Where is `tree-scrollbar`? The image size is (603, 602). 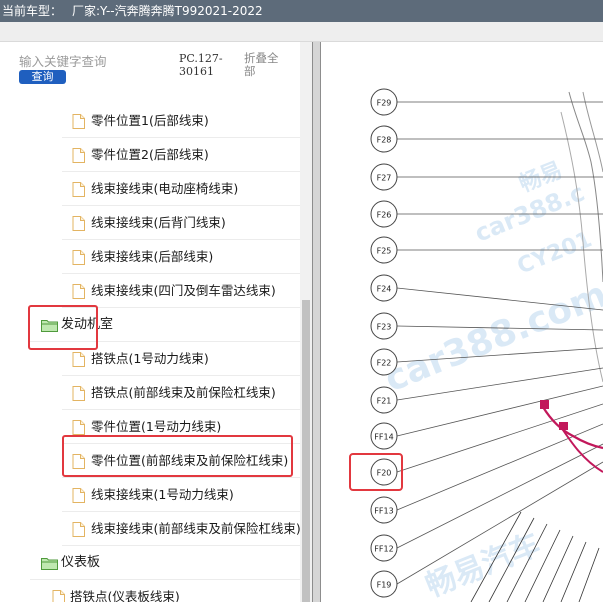
tree-scrollbar is located at coordinates (306, 322).